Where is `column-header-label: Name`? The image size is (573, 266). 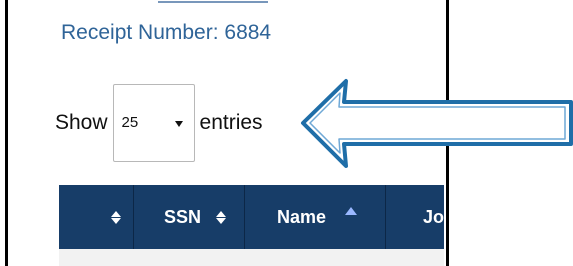
column-header-label: Name is located at coordinates (302, 216).